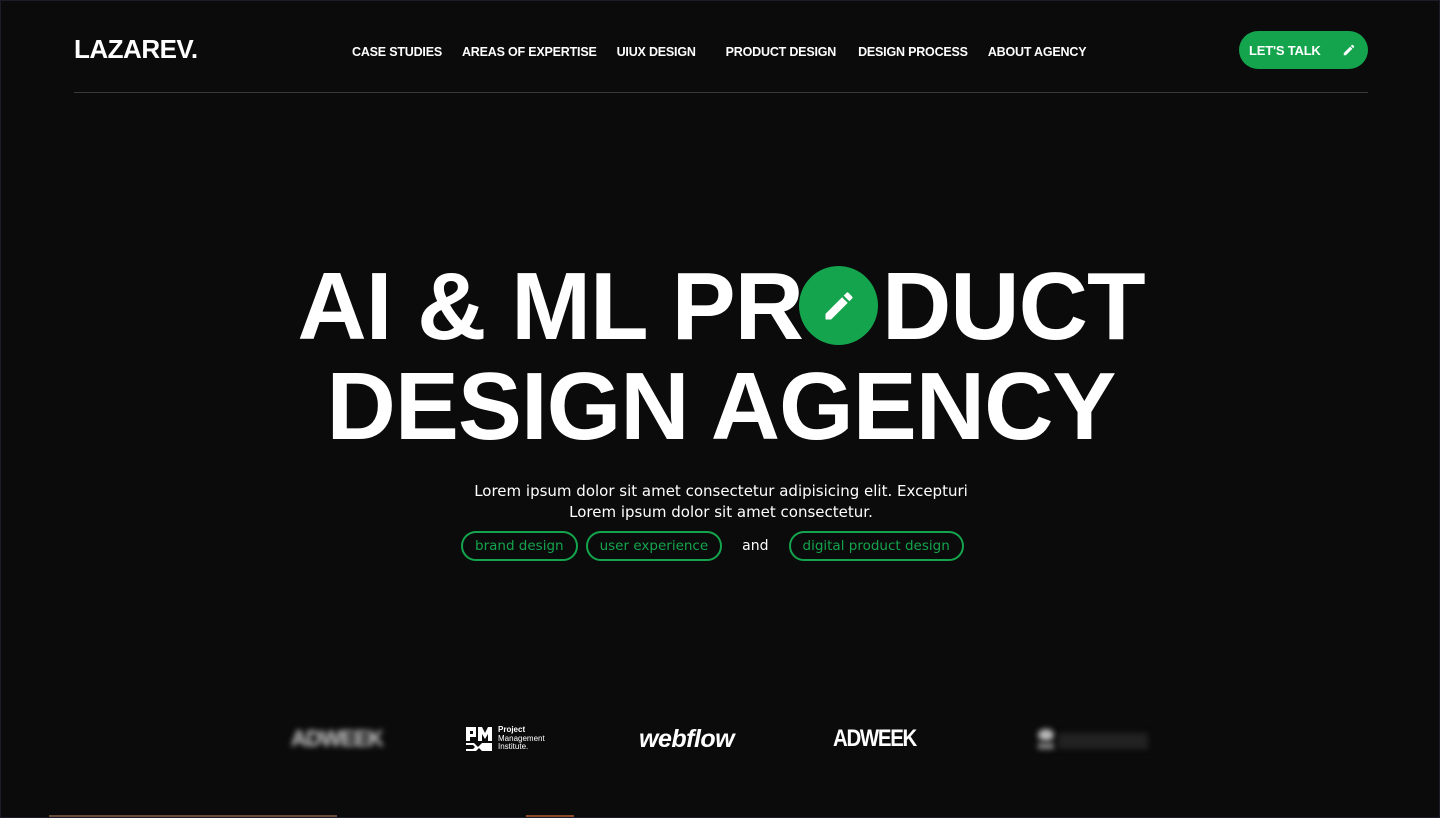 Image resolution: width=1440 pixels, height=818 pixels. I want to click on lets-talk-button: LET'S TALK, so click(1303, 50).